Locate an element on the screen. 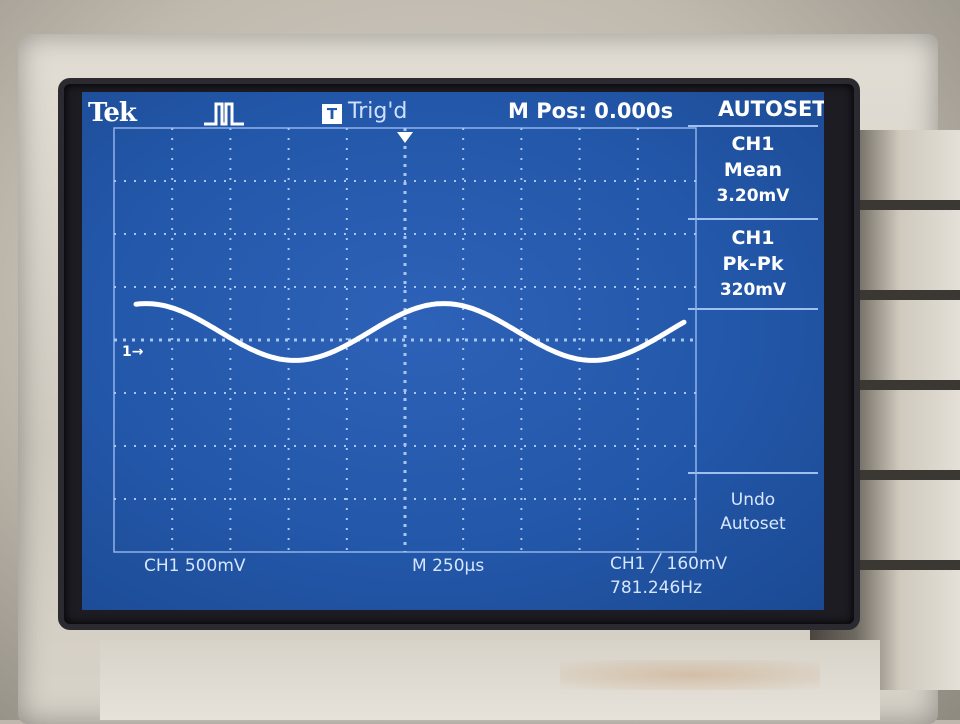 This screenshot has width=960, height=724. trigger-readout: CH1 ╱ 160mV is located at coordinates (669, 564).